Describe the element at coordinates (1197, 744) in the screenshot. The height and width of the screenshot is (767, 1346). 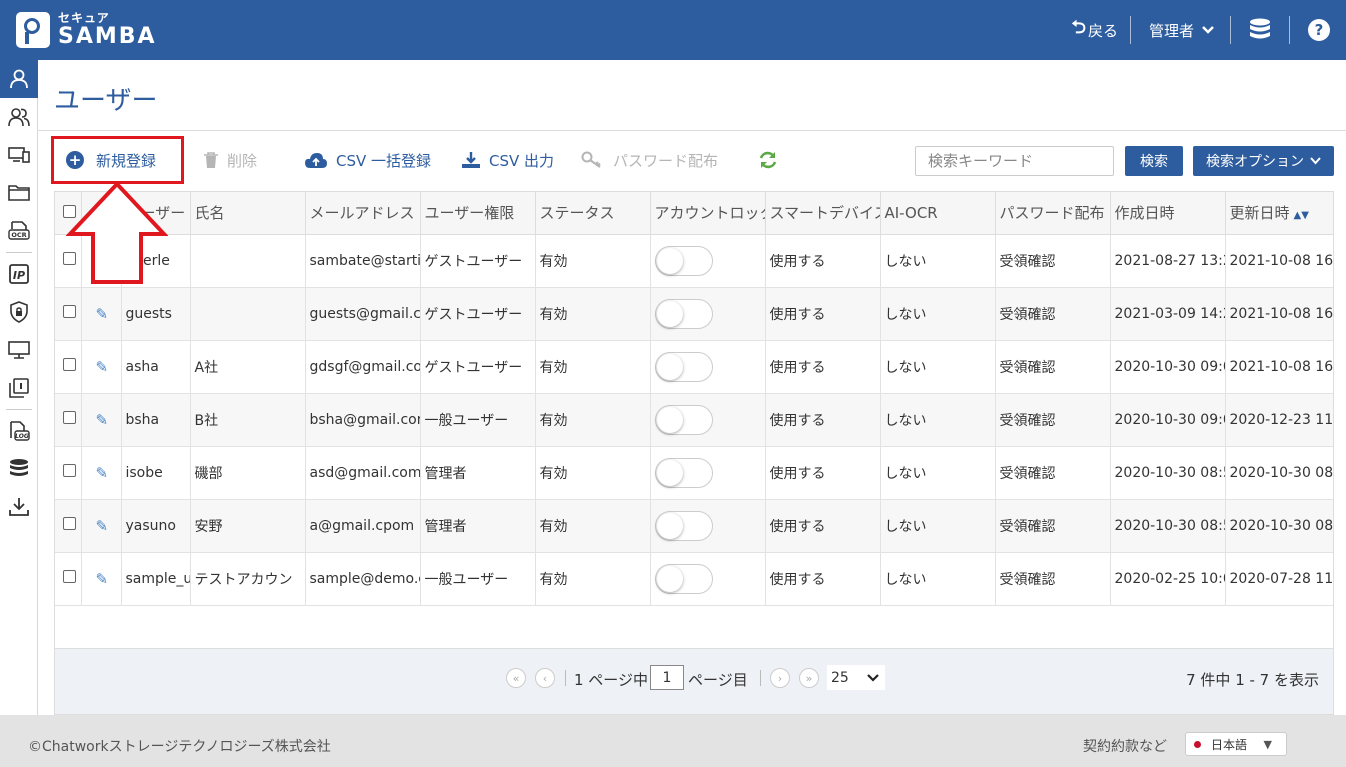
I see `japan-flag-icon` at that location.